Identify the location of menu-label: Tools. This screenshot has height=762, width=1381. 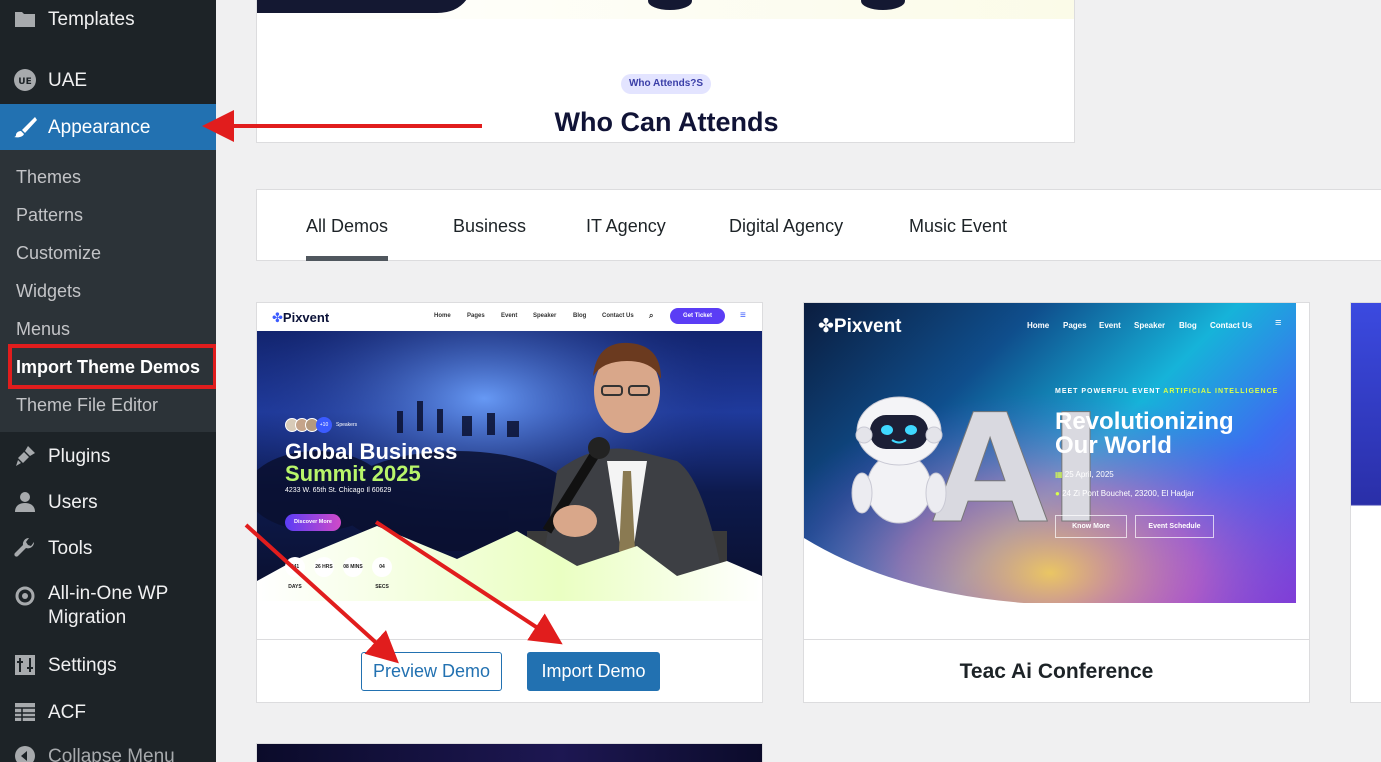
(70, 548).